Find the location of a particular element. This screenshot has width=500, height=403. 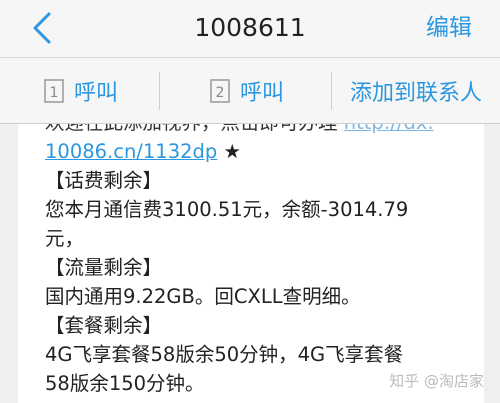

sim-card-2-icon: 2 is located at coordinates (220, 90).